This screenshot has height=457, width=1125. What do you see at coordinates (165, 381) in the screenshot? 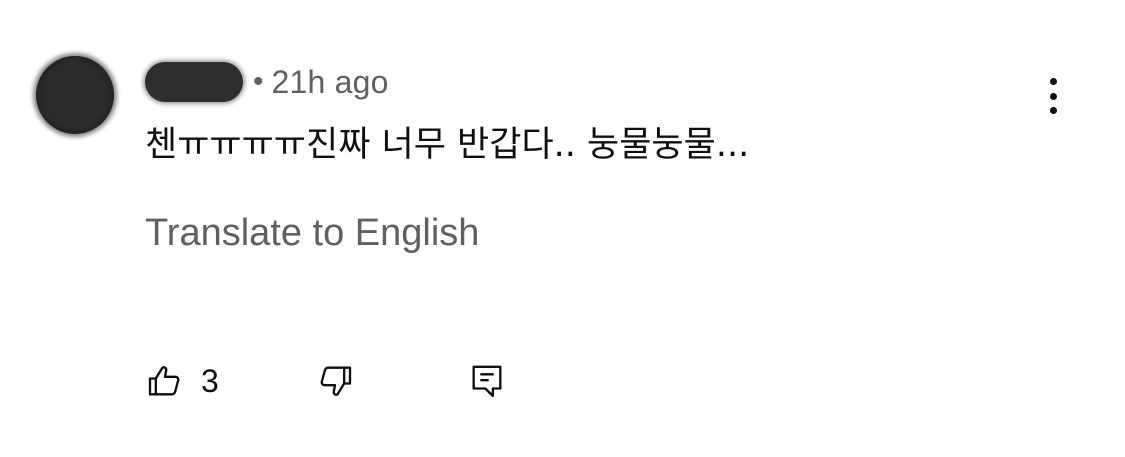
I see `thumbs-up-icon` at bounding box center [165, 381].